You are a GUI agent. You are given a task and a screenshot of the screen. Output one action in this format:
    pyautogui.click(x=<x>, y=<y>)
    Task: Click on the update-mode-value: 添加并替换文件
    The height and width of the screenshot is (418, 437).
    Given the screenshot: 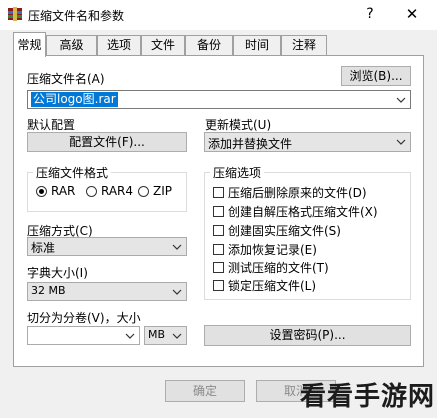 What is the action you would take?
    pyautogui.click(x=250, y=144)
    